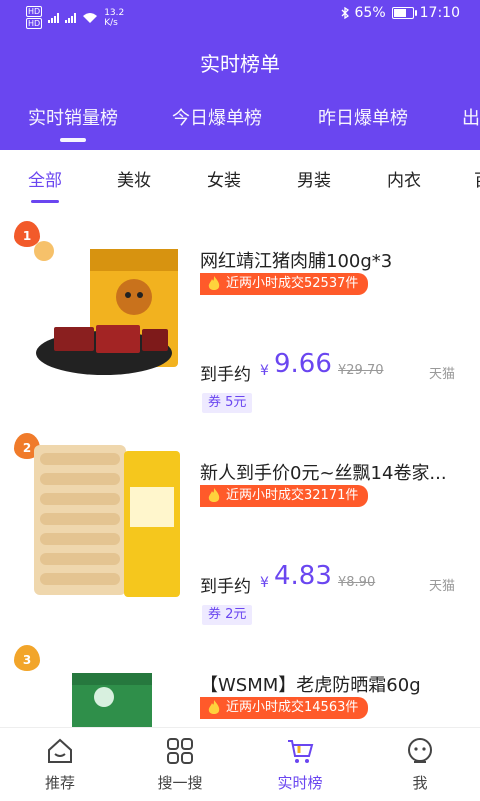 This screenshot has width=480, height=801. I want to click on hd-badges: HD HD, so click(34, 17).